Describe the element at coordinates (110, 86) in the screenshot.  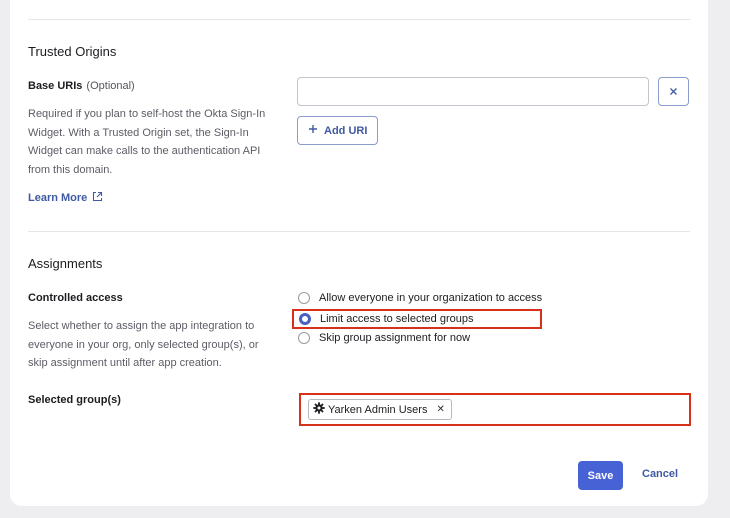
I see `optional-tag: (Optional)` at that location.